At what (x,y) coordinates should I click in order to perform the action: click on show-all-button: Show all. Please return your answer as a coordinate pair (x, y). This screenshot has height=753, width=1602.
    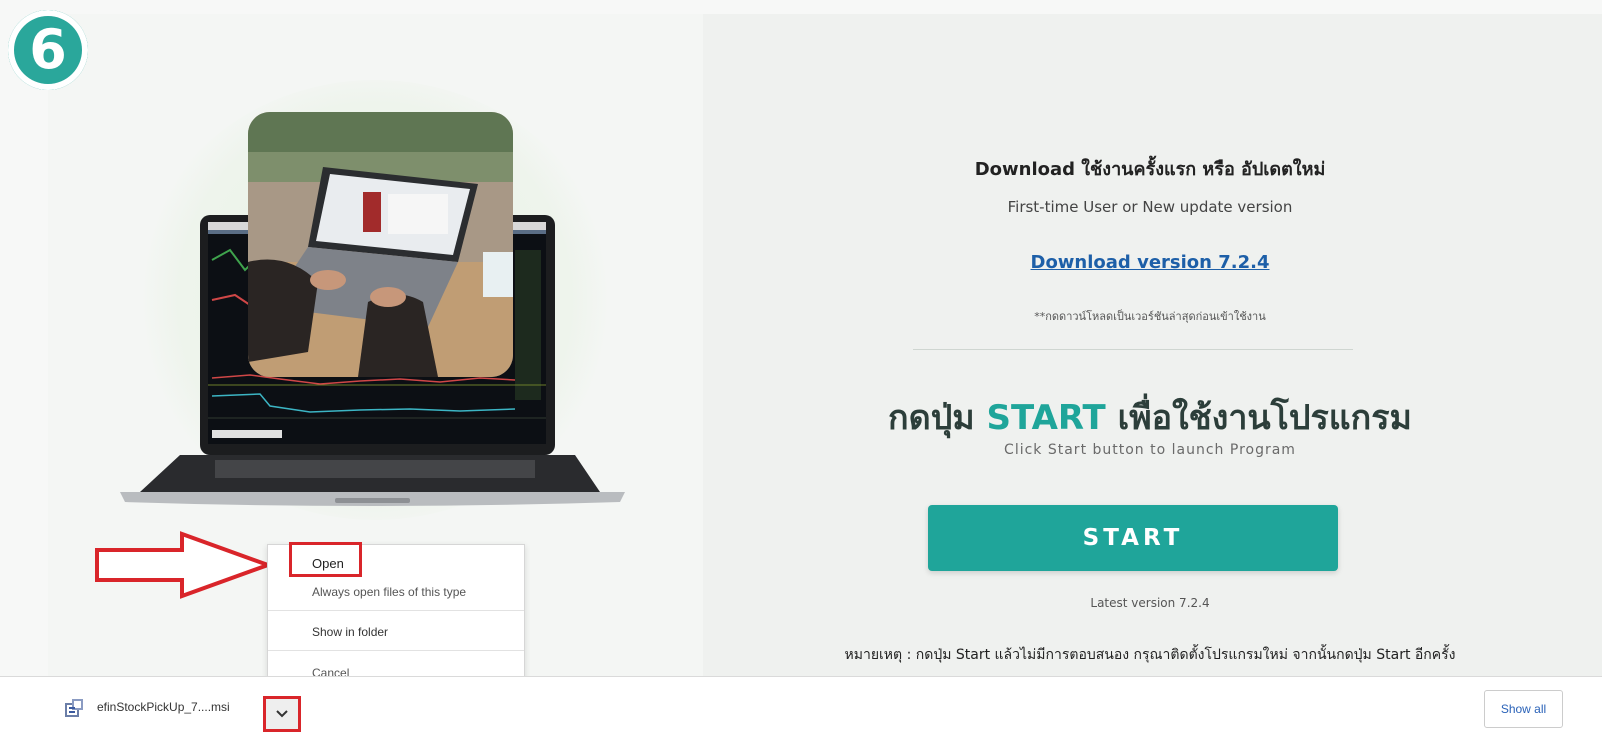
    Looking at the image, I should click on (1523, 709).